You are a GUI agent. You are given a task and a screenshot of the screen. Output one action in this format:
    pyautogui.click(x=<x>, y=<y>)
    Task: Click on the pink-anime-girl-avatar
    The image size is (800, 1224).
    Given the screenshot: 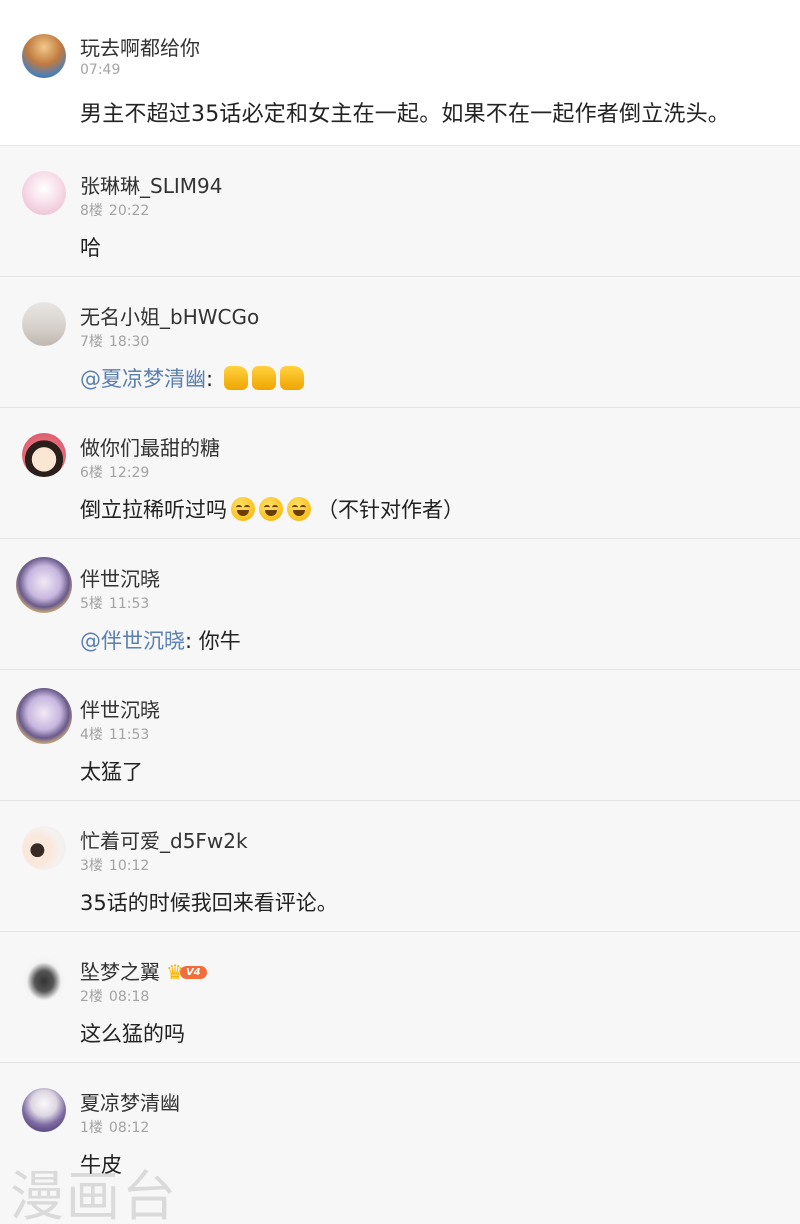 What is the action you would take?
    pyautogui.click(x=44, y=193)
    